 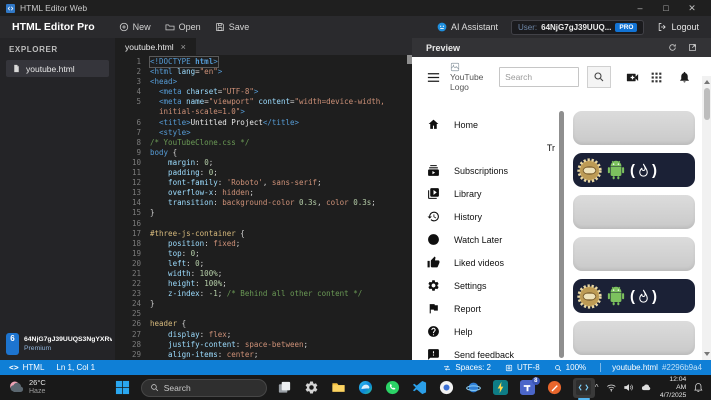 I want to click on sidebar-item-report: Report, so click(x=488, y=308).